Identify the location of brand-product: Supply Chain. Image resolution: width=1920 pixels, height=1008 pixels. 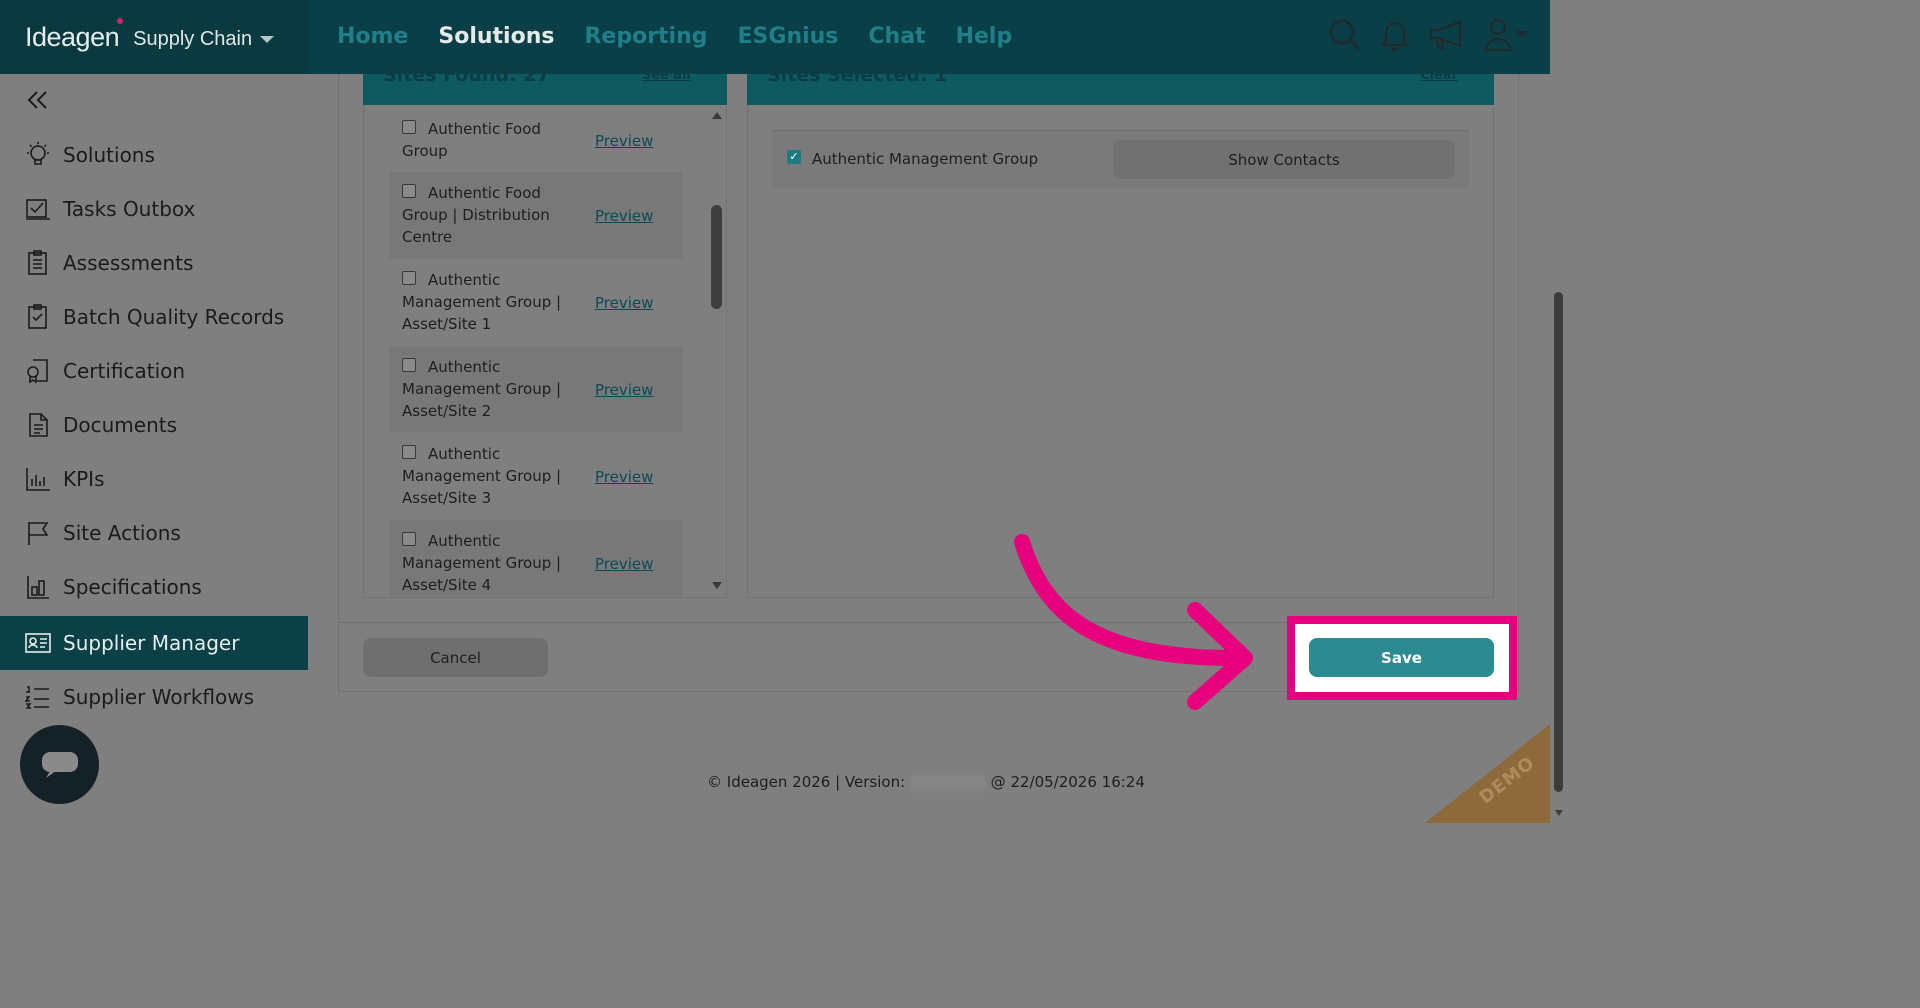
(193, 38).